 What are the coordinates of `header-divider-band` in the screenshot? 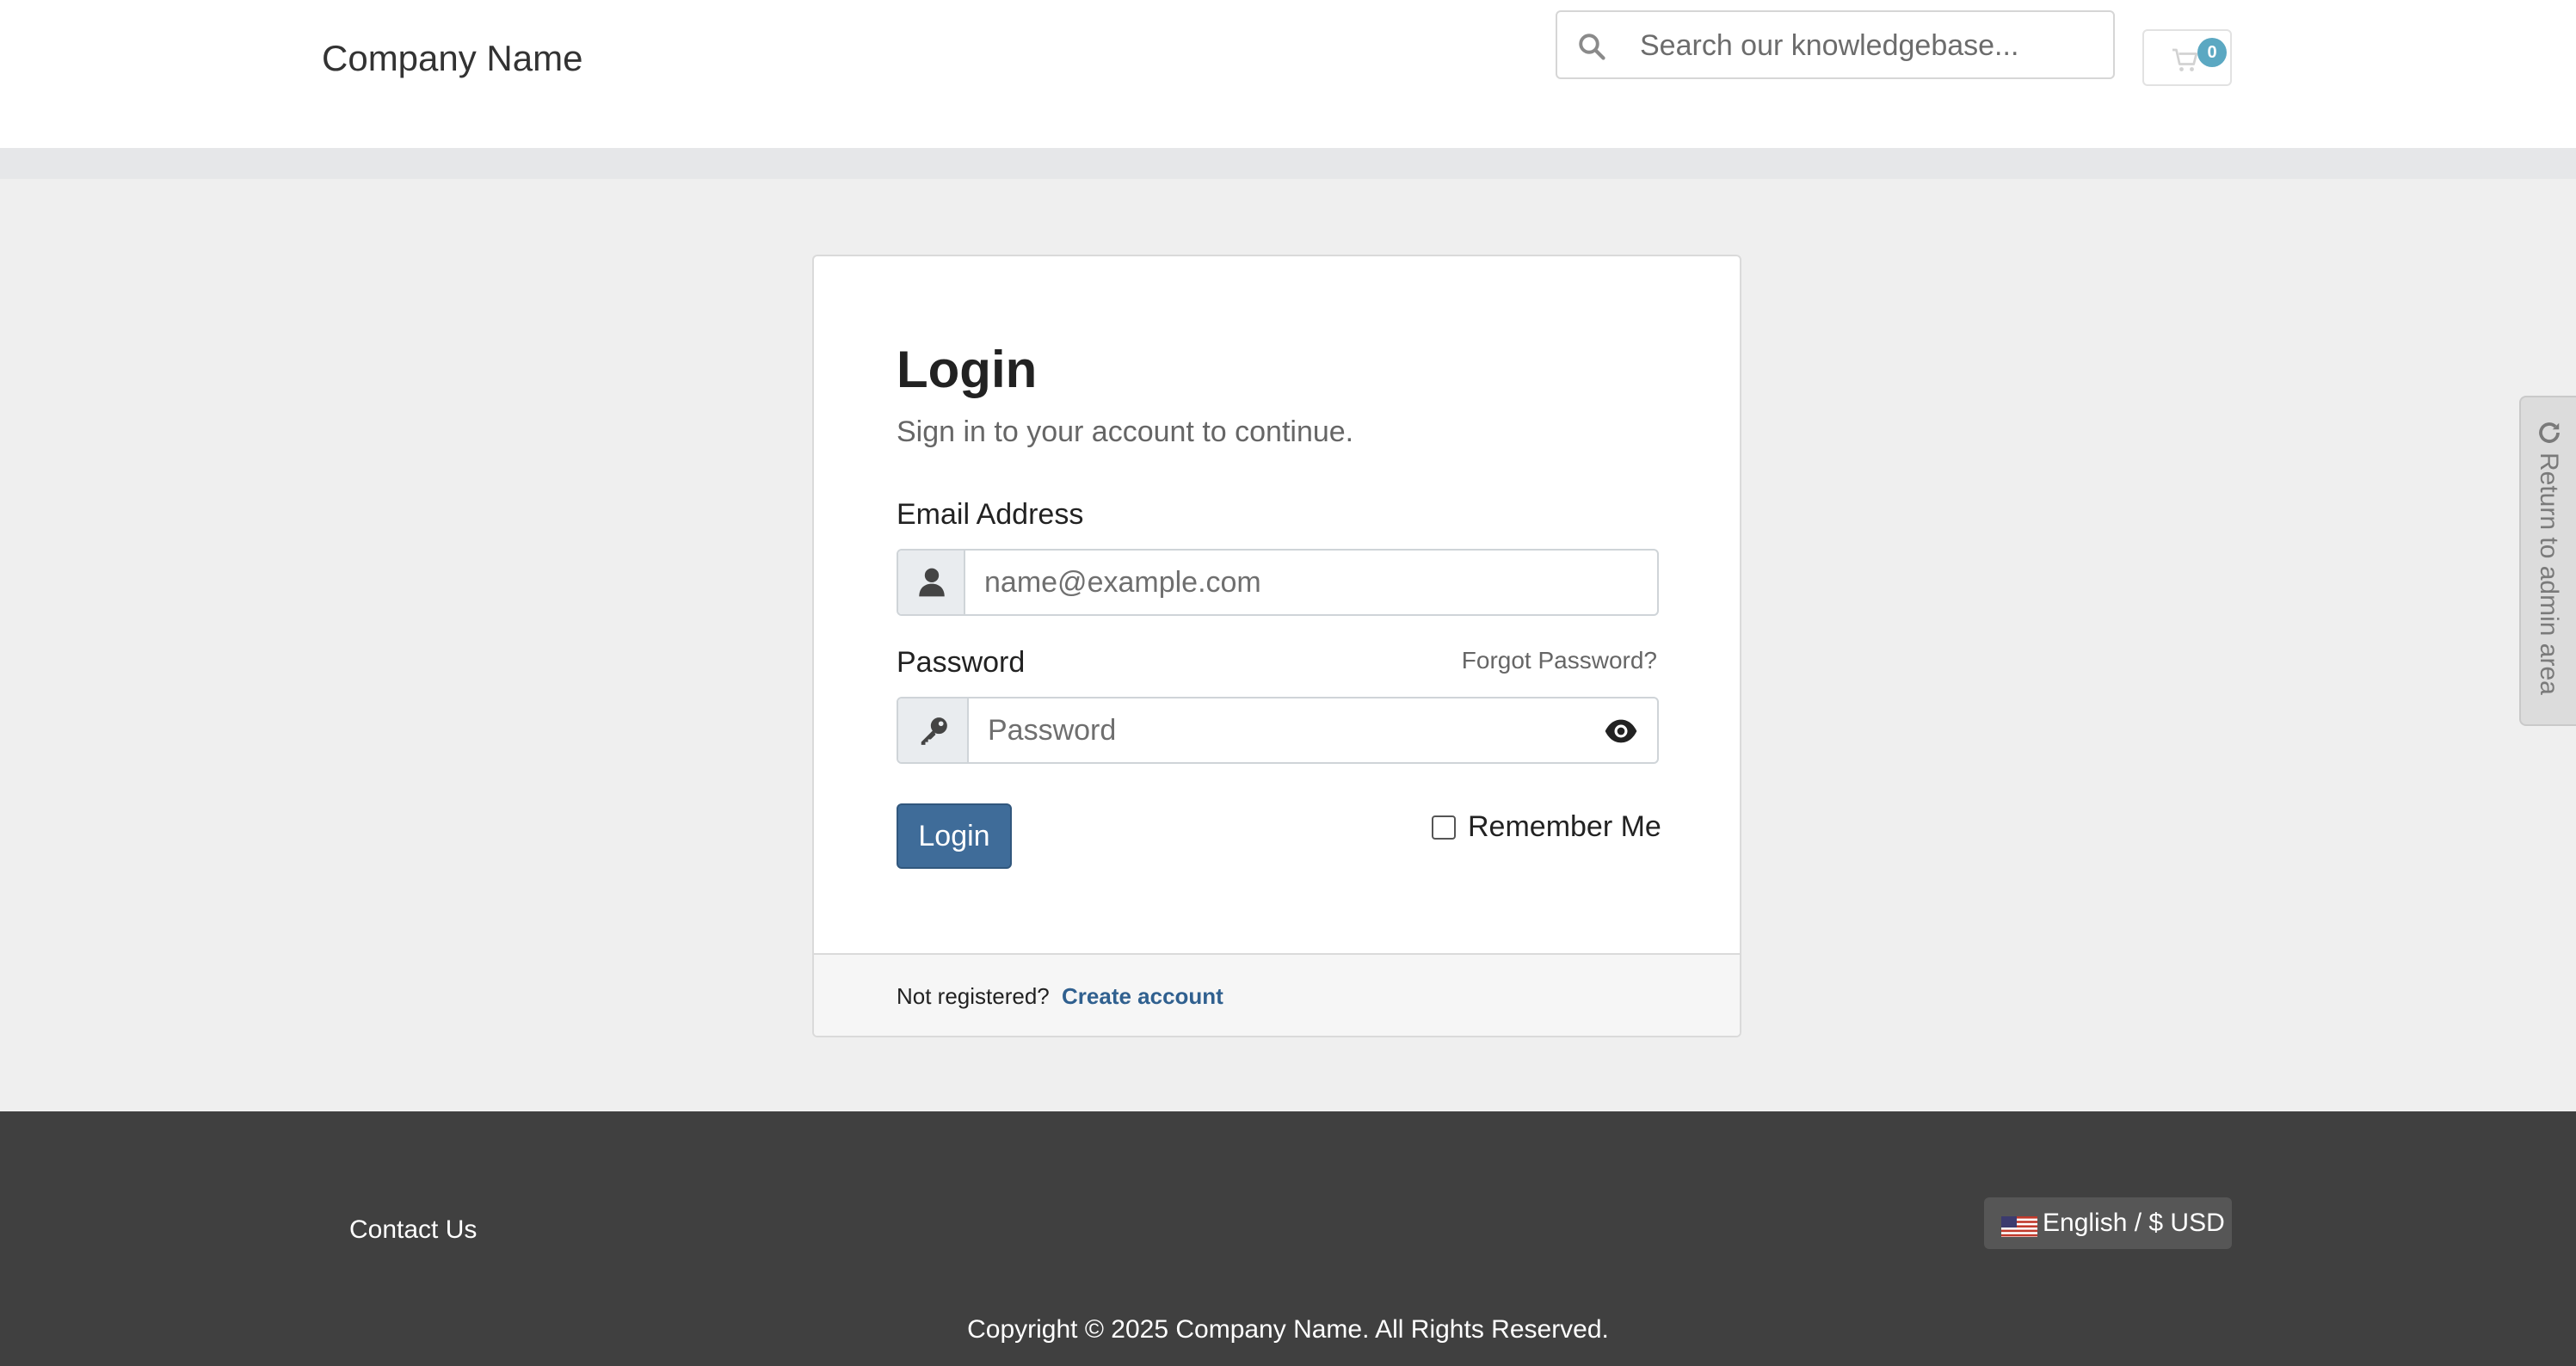 It's located at (1288, 163).